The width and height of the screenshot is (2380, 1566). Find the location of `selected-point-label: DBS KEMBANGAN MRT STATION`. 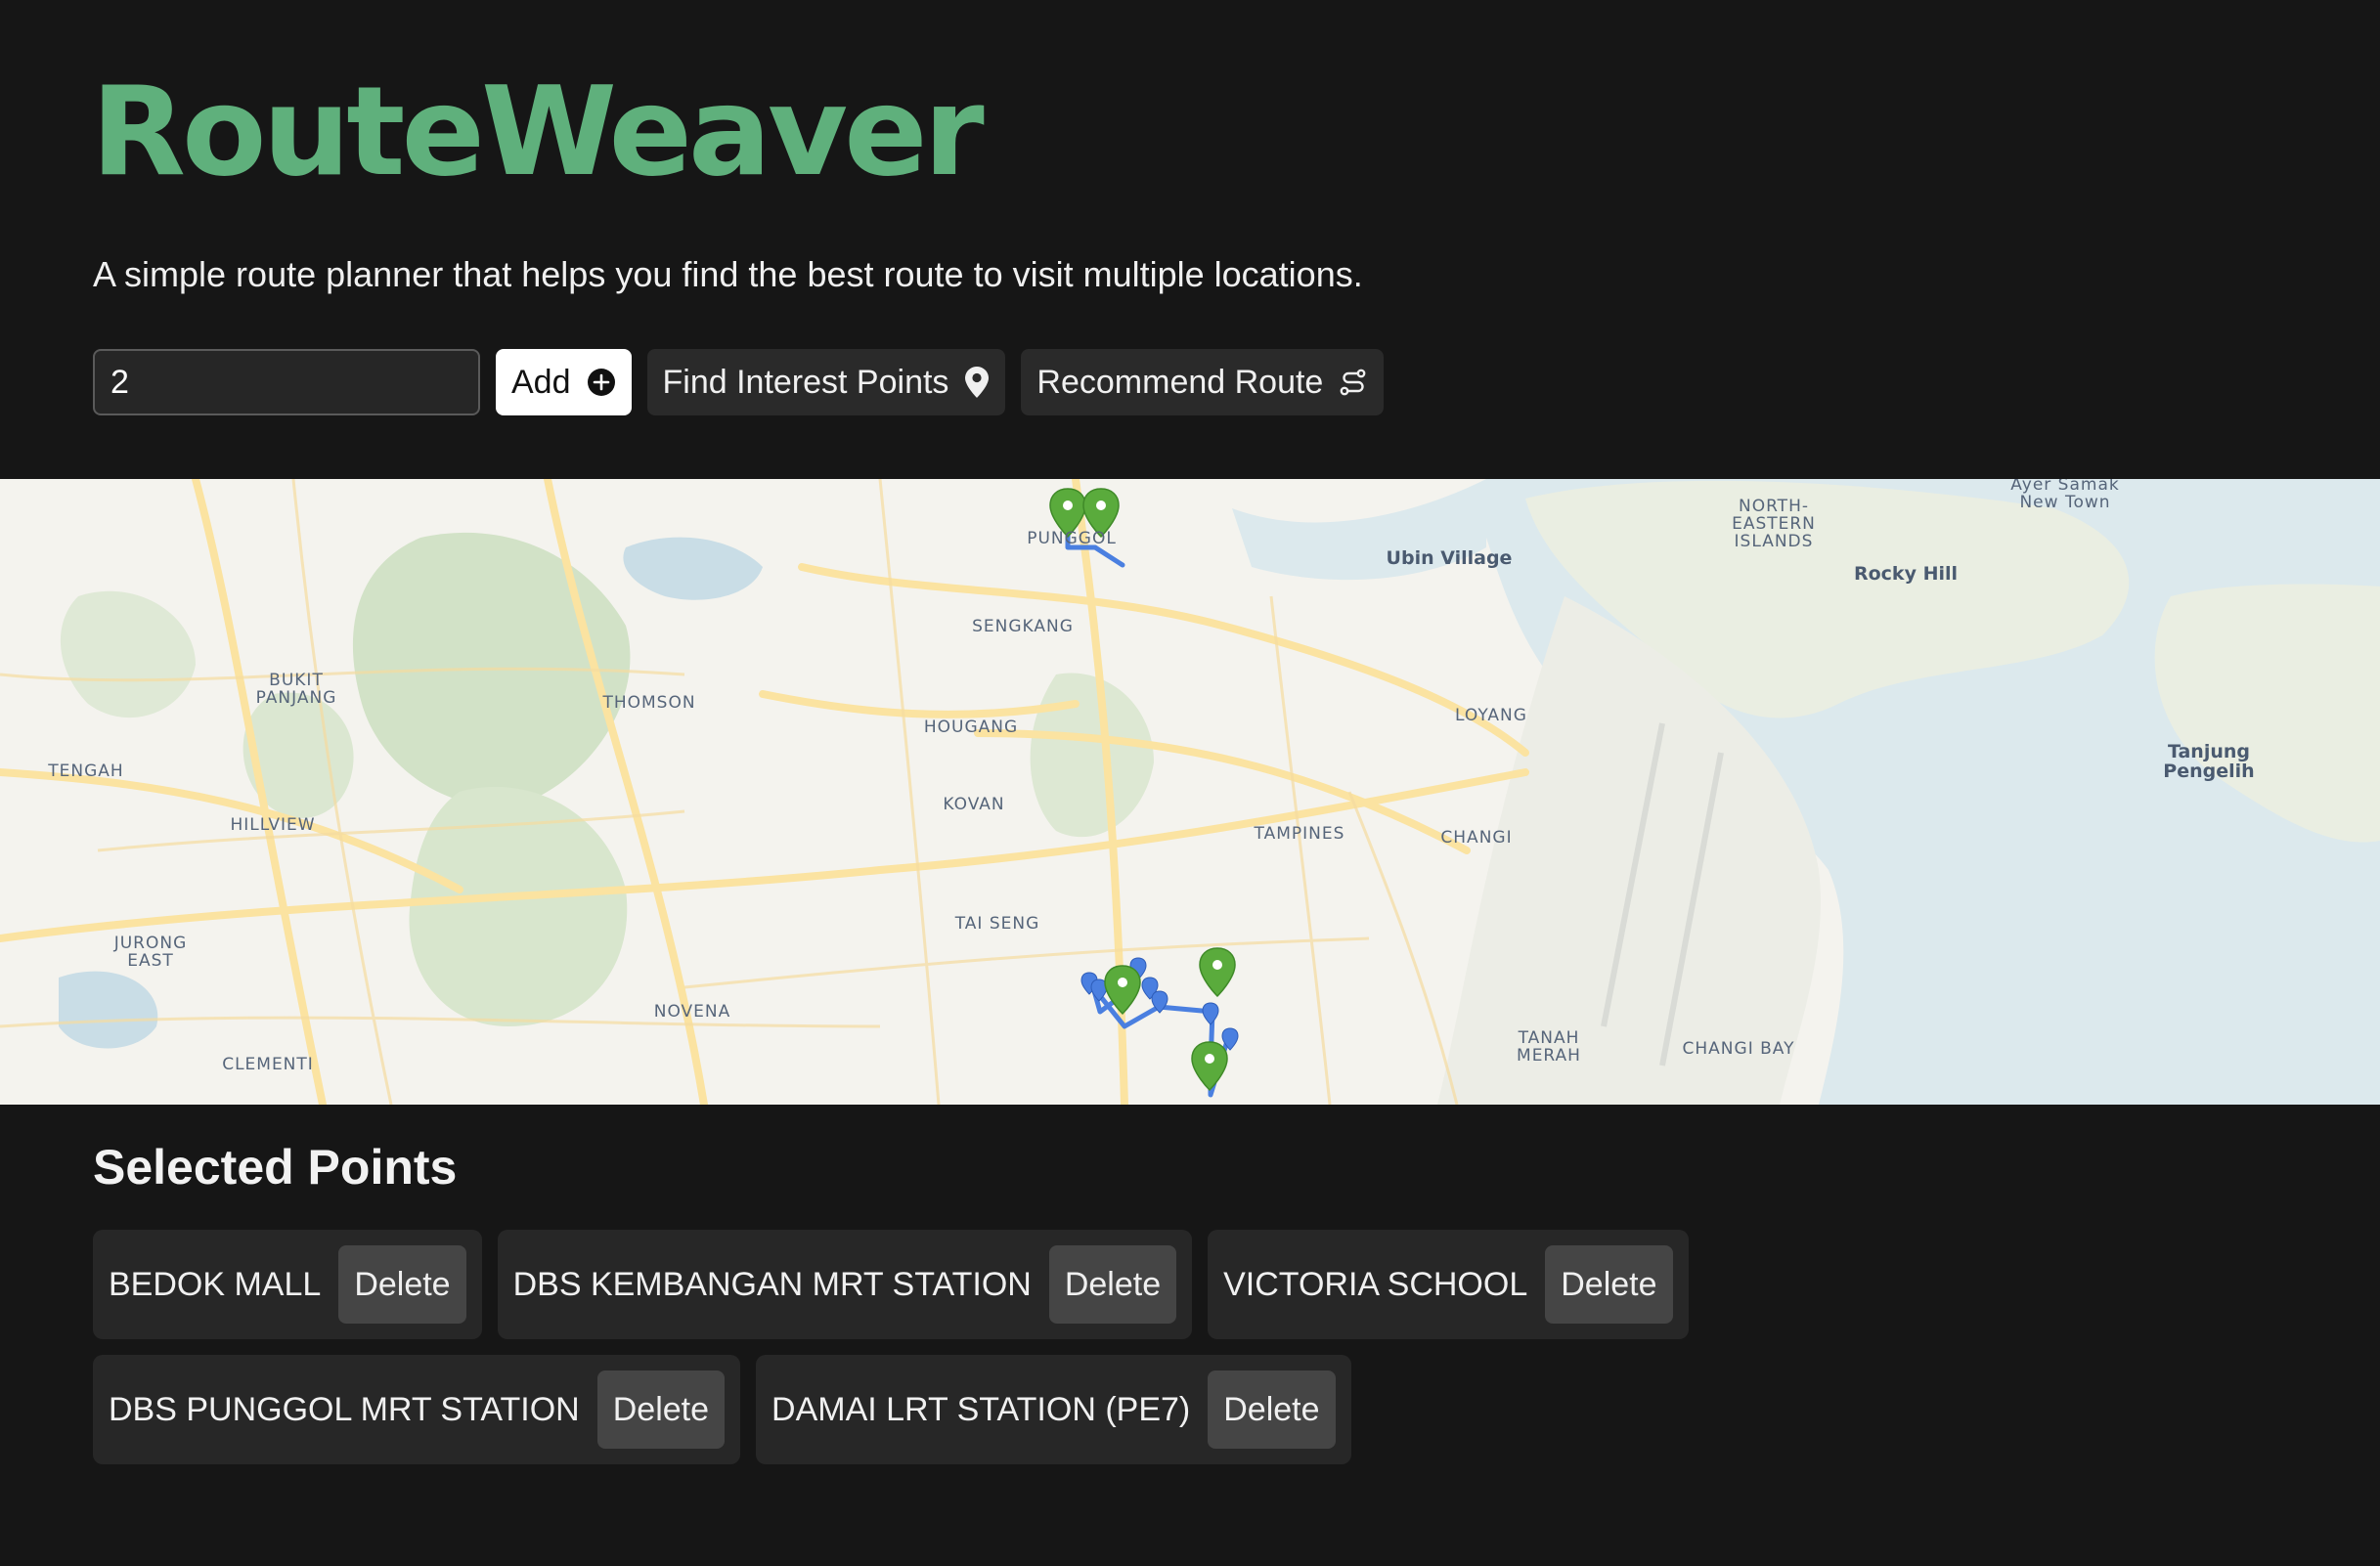

selected-point-label: DBS KEMBANGAN MRT STATION is located at coordinates (772, 1284).